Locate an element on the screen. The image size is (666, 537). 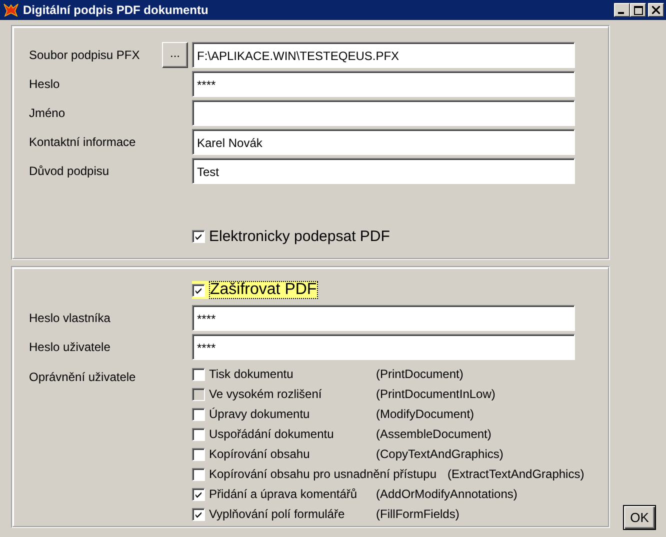
checkbox-label: Kopírování obsahu is located at coordinates (259, 454).